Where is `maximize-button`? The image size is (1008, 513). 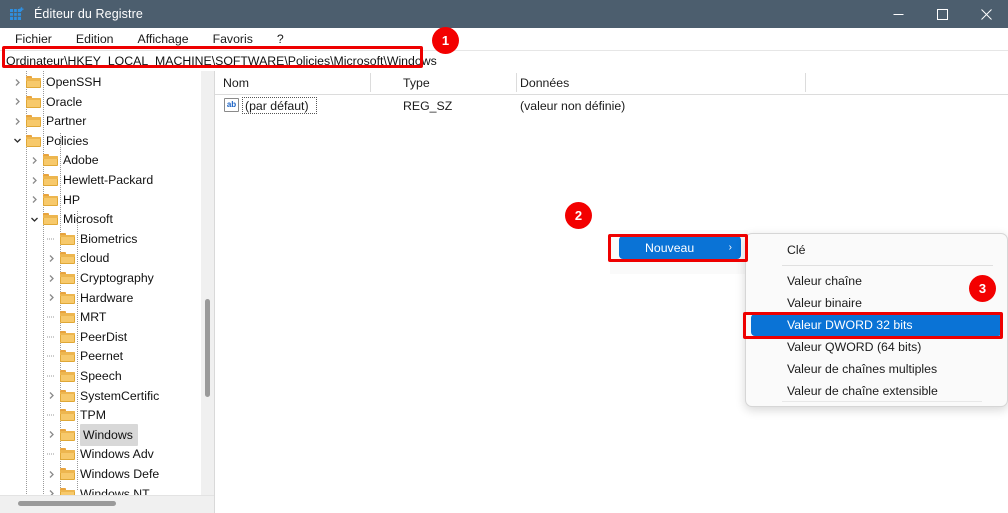 maximize-button is located at coordinates (942, 14).